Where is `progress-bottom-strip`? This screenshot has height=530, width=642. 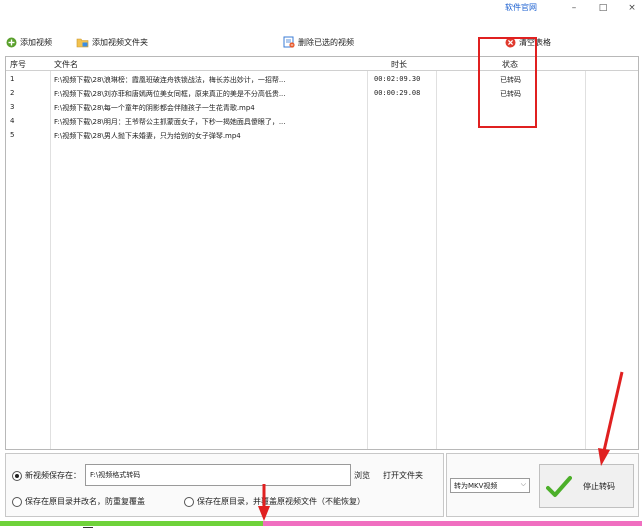 progress-bottom-strip is located at coordinates (321, 528).